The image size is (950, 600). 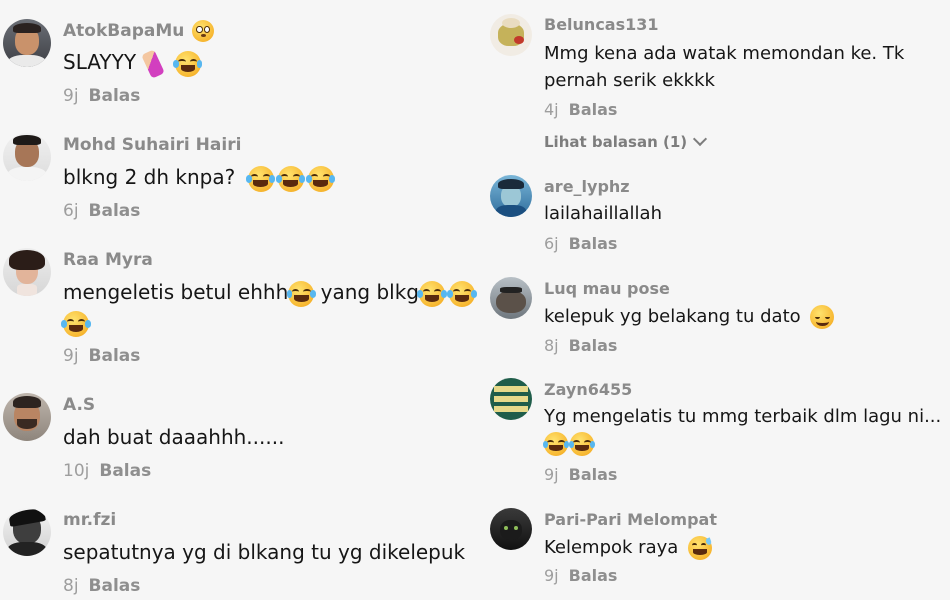 What do you see at coordinates (153, 63) in the screenshot?
I see `nail-polish-emoji-icon` at bounding box center [153, 63].